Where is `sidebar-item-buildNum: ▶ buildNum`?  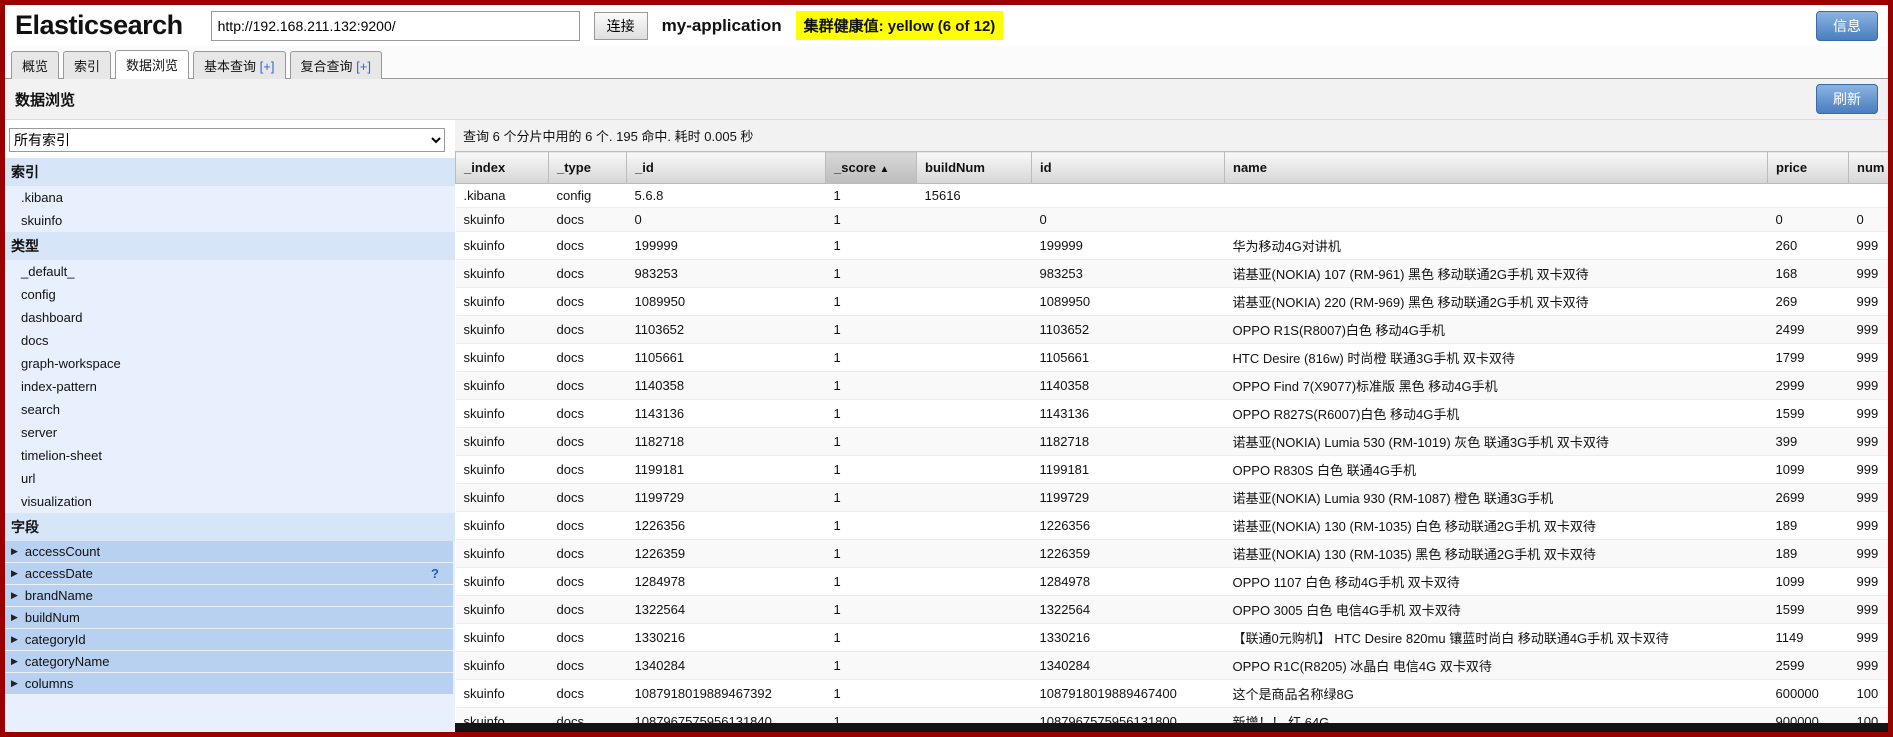 sidebar-item-buildNum: ▶ buildNum is located at coordinates (229, 617).